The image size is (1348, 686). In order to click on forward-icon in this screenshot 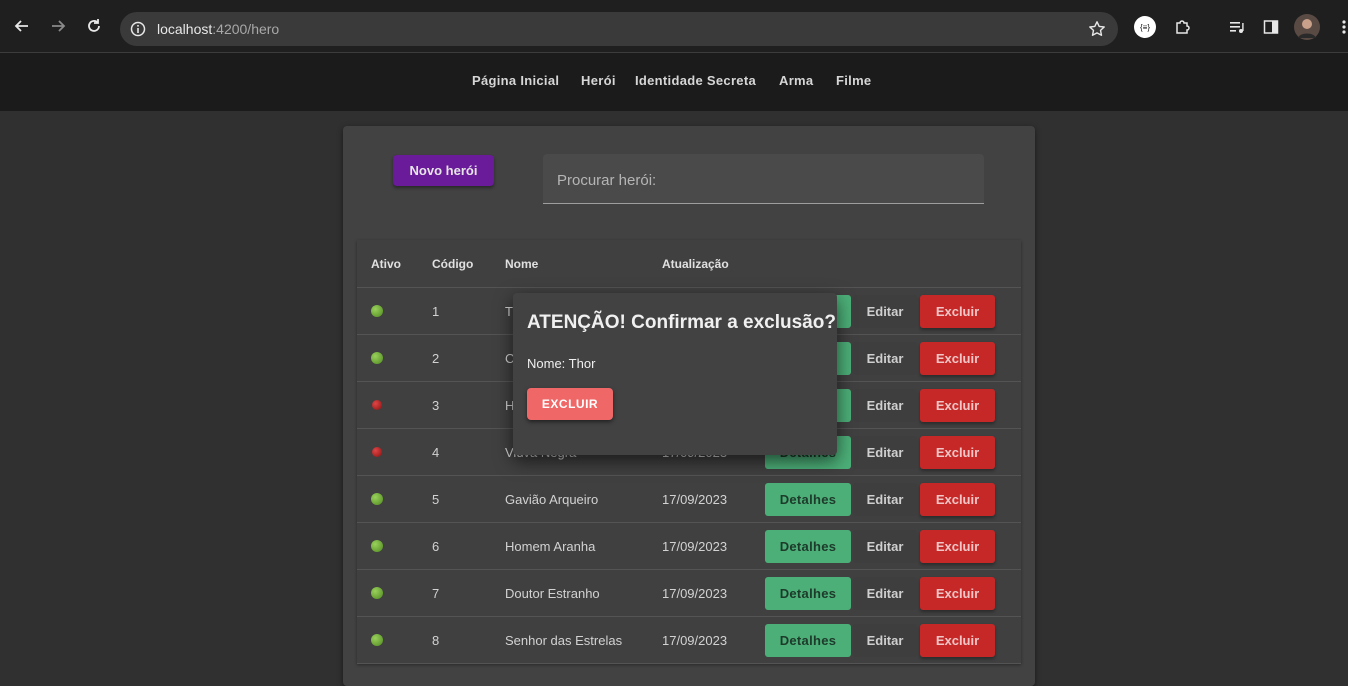, I will do `click(58, 26)`.